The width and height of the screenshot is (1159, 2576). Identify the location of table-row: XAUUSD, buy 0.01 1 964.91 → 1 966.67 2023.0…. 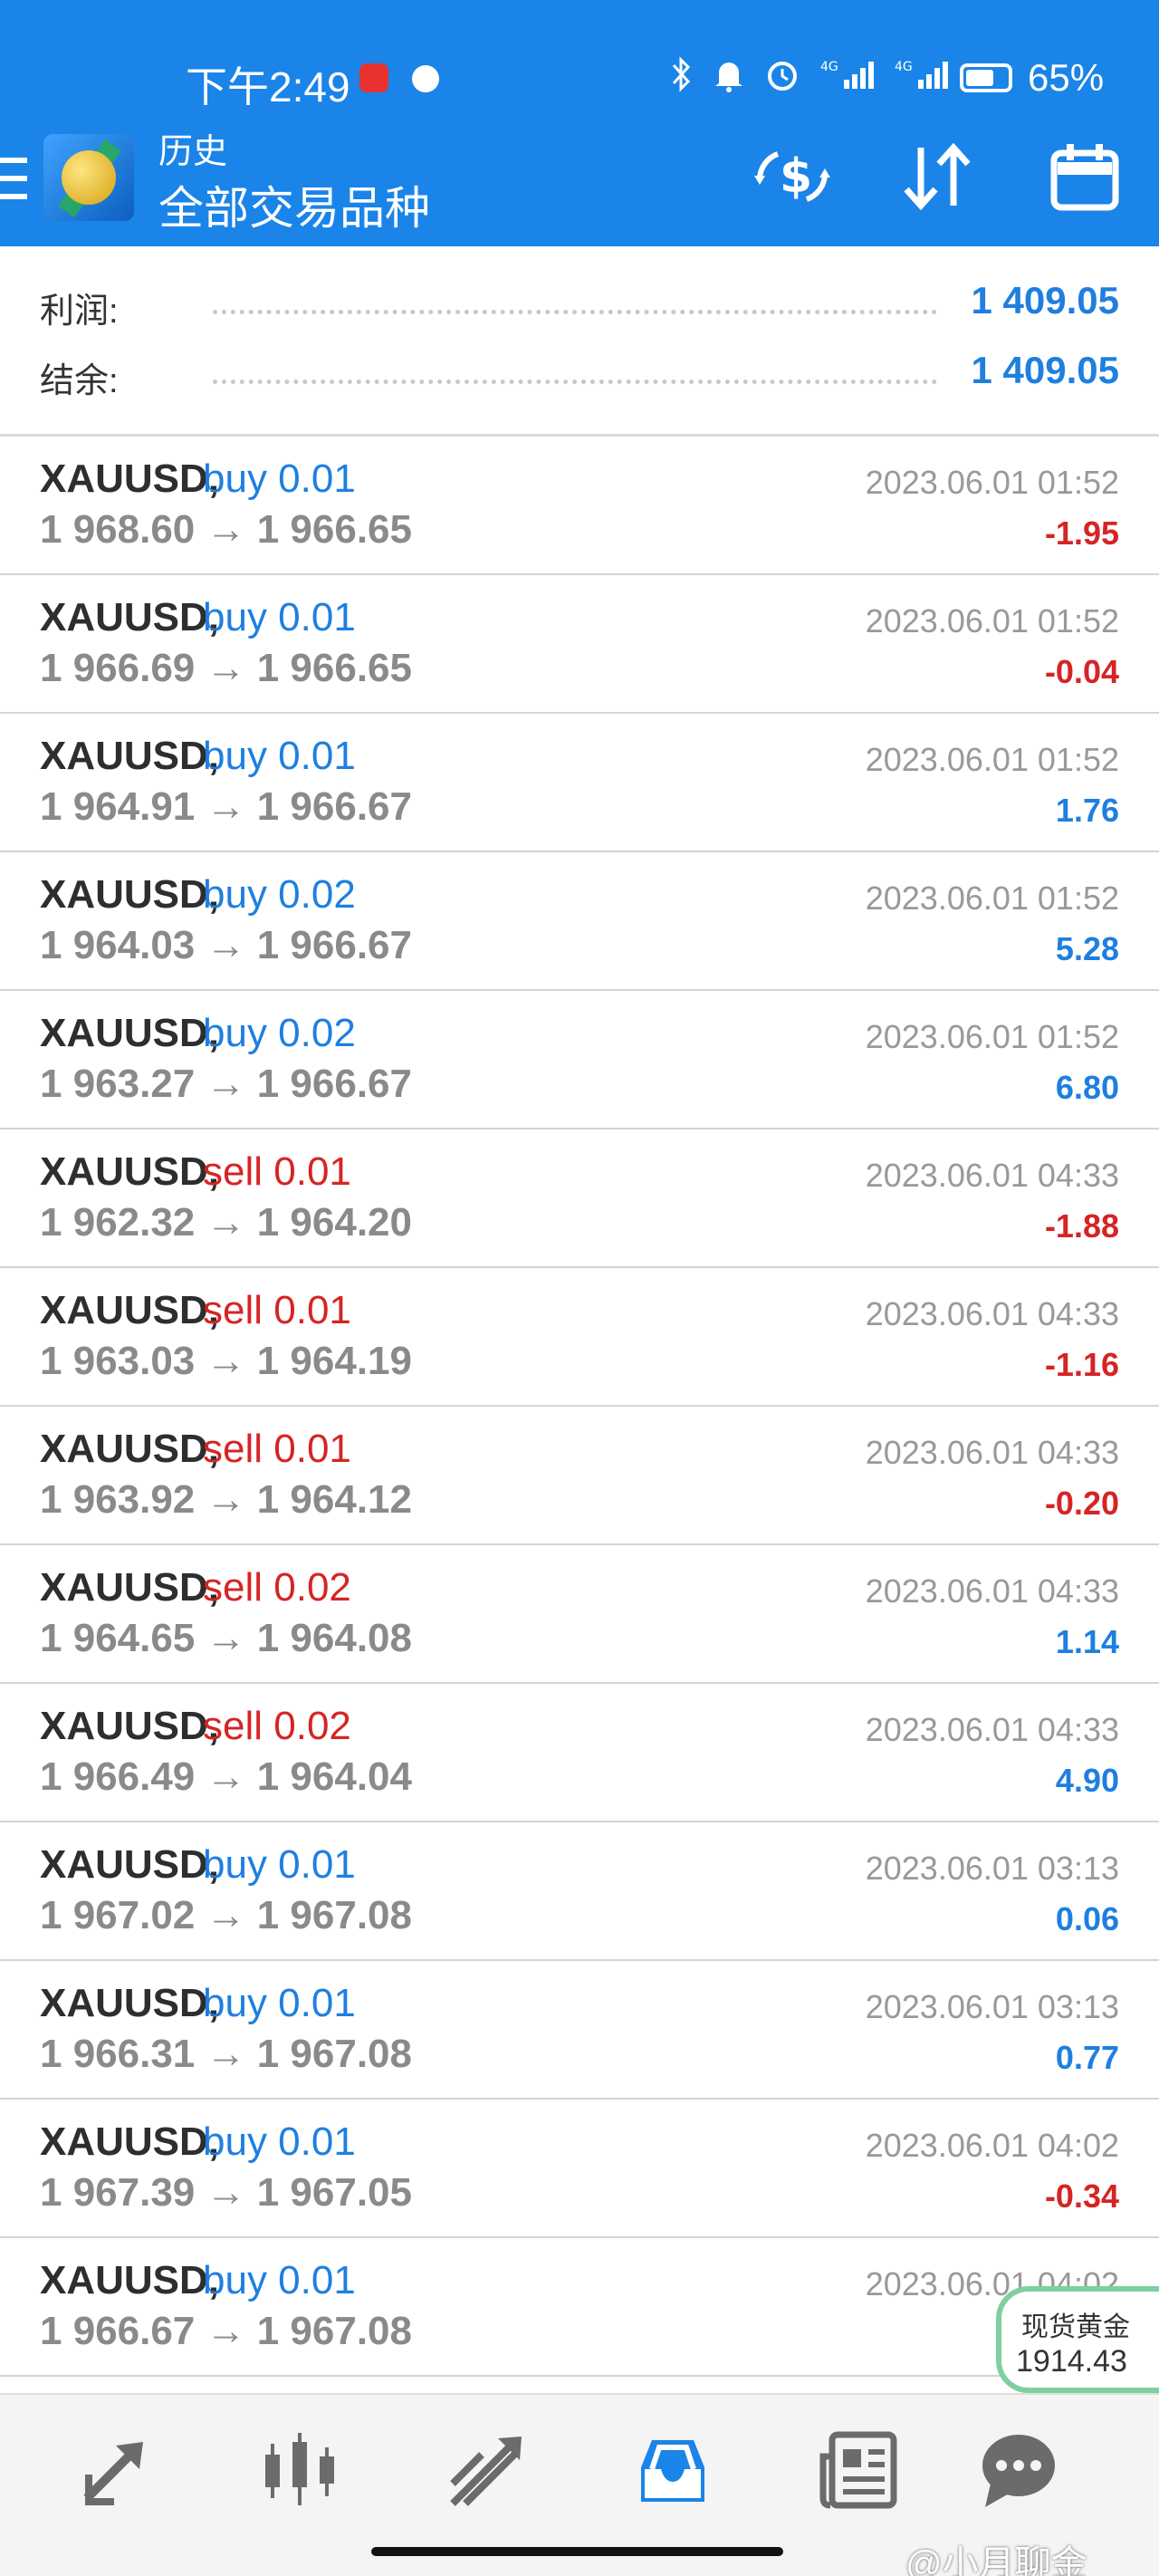
(579, 783).